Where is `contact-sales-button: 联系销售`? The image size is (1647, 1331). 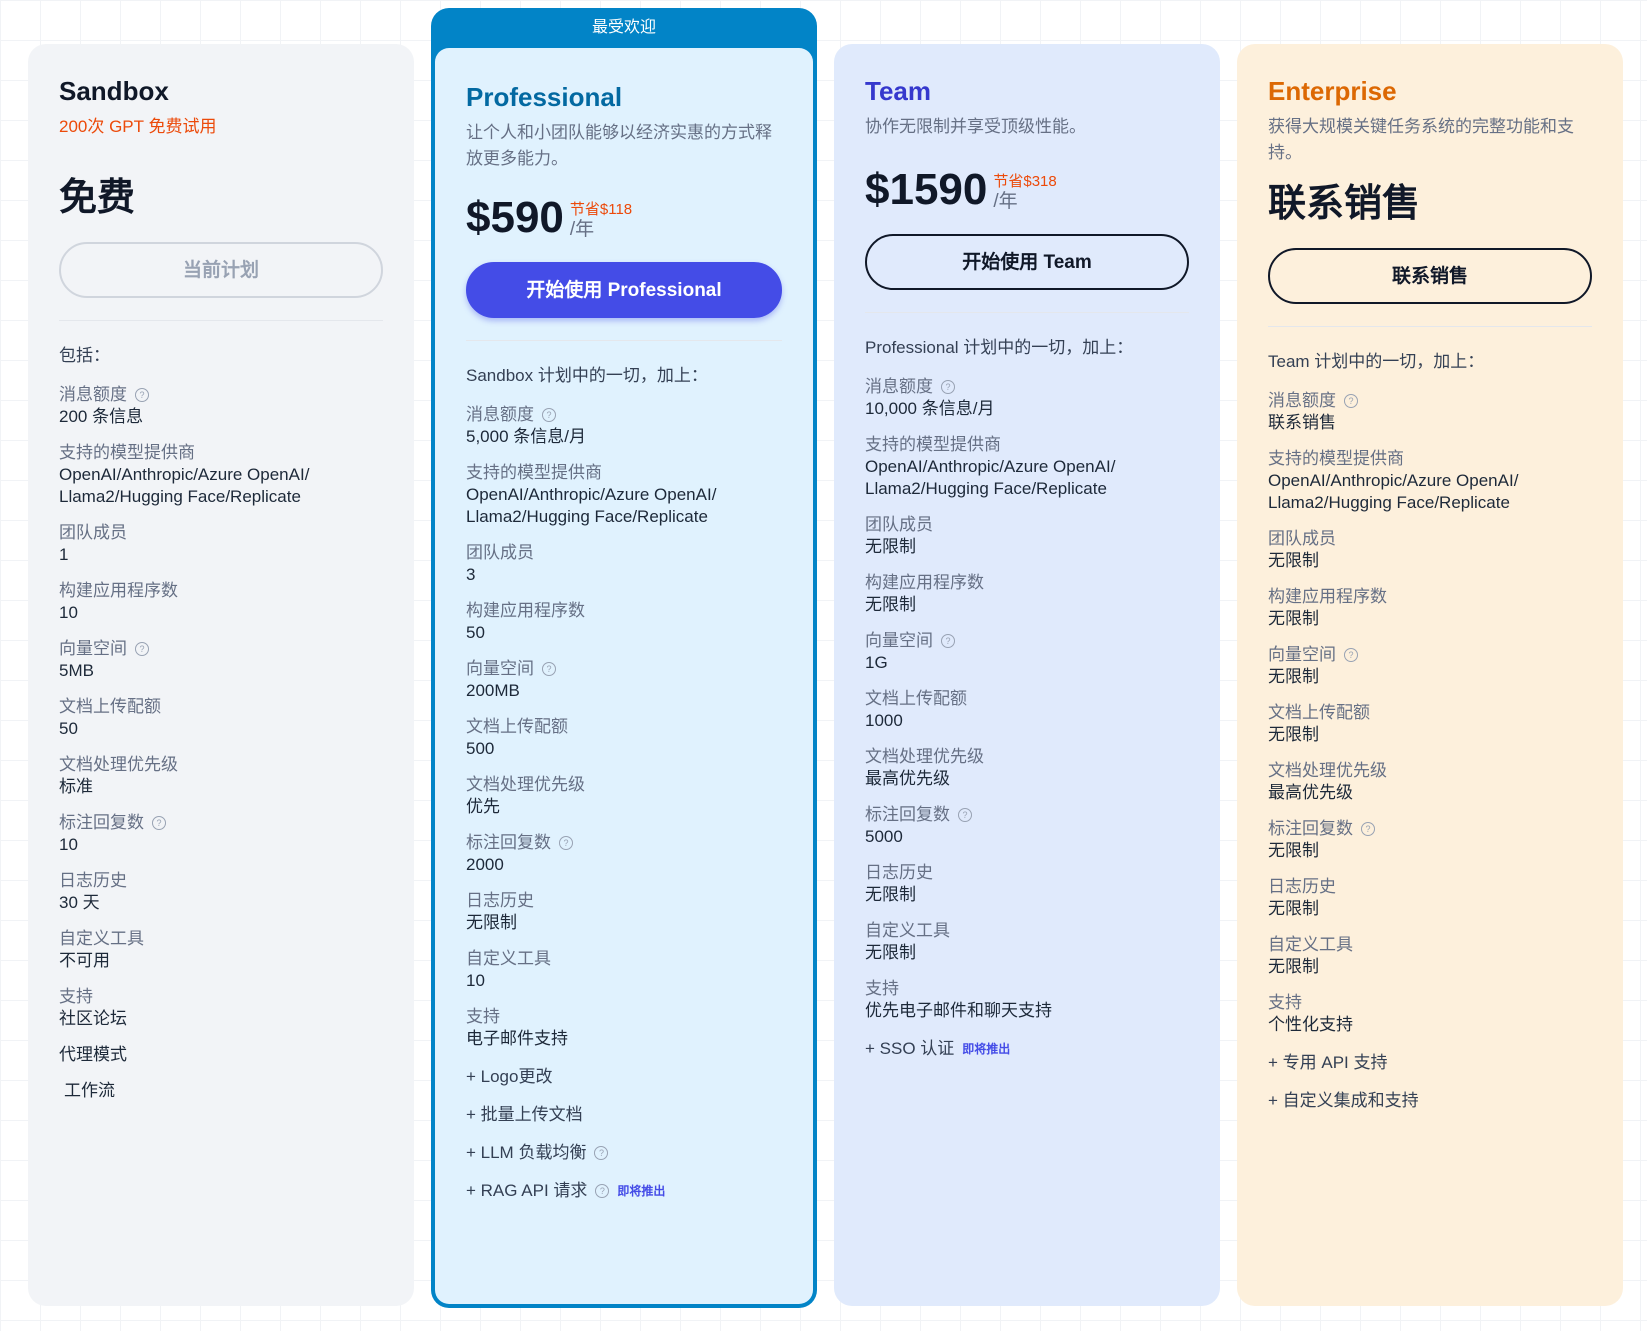 contact-sales-button: 联系销售 is located at coordinates (1430, 276).